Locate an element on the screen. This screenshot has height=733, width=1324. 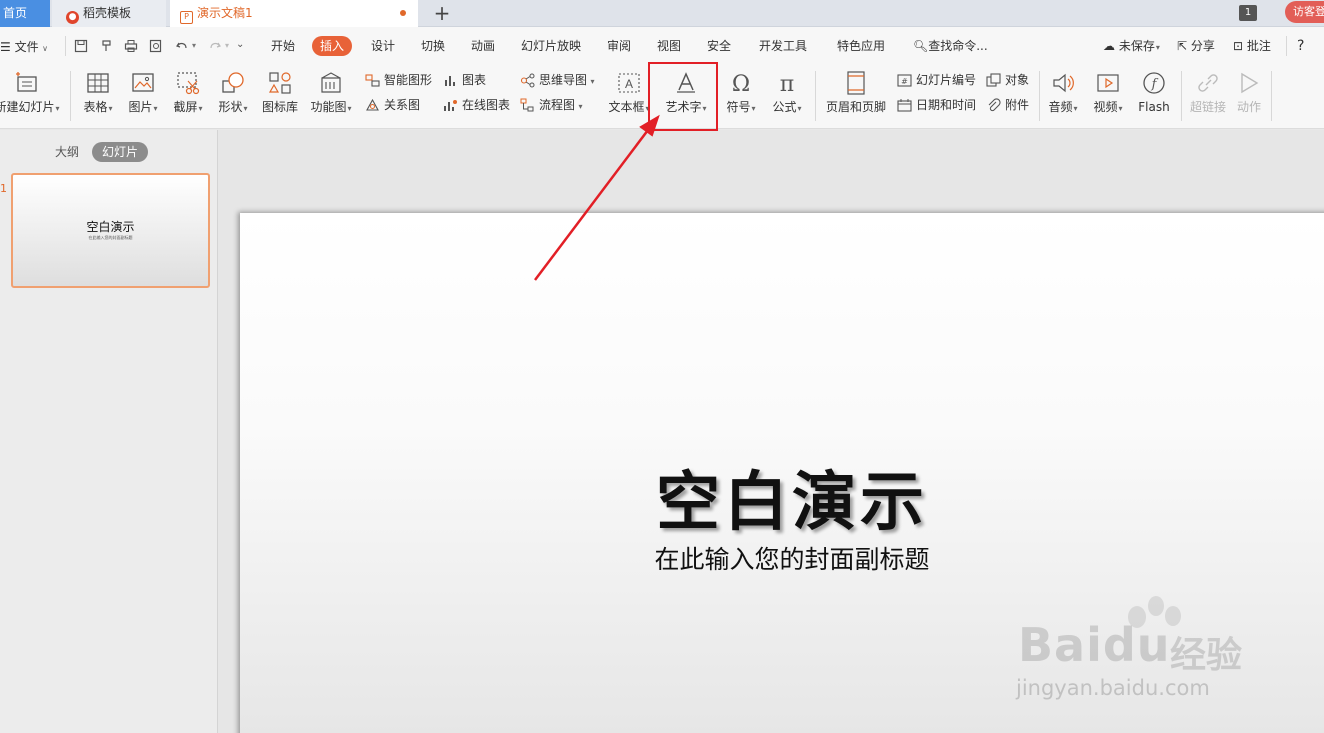
tab-transition: 切换 is located at coordinates (433, 46).